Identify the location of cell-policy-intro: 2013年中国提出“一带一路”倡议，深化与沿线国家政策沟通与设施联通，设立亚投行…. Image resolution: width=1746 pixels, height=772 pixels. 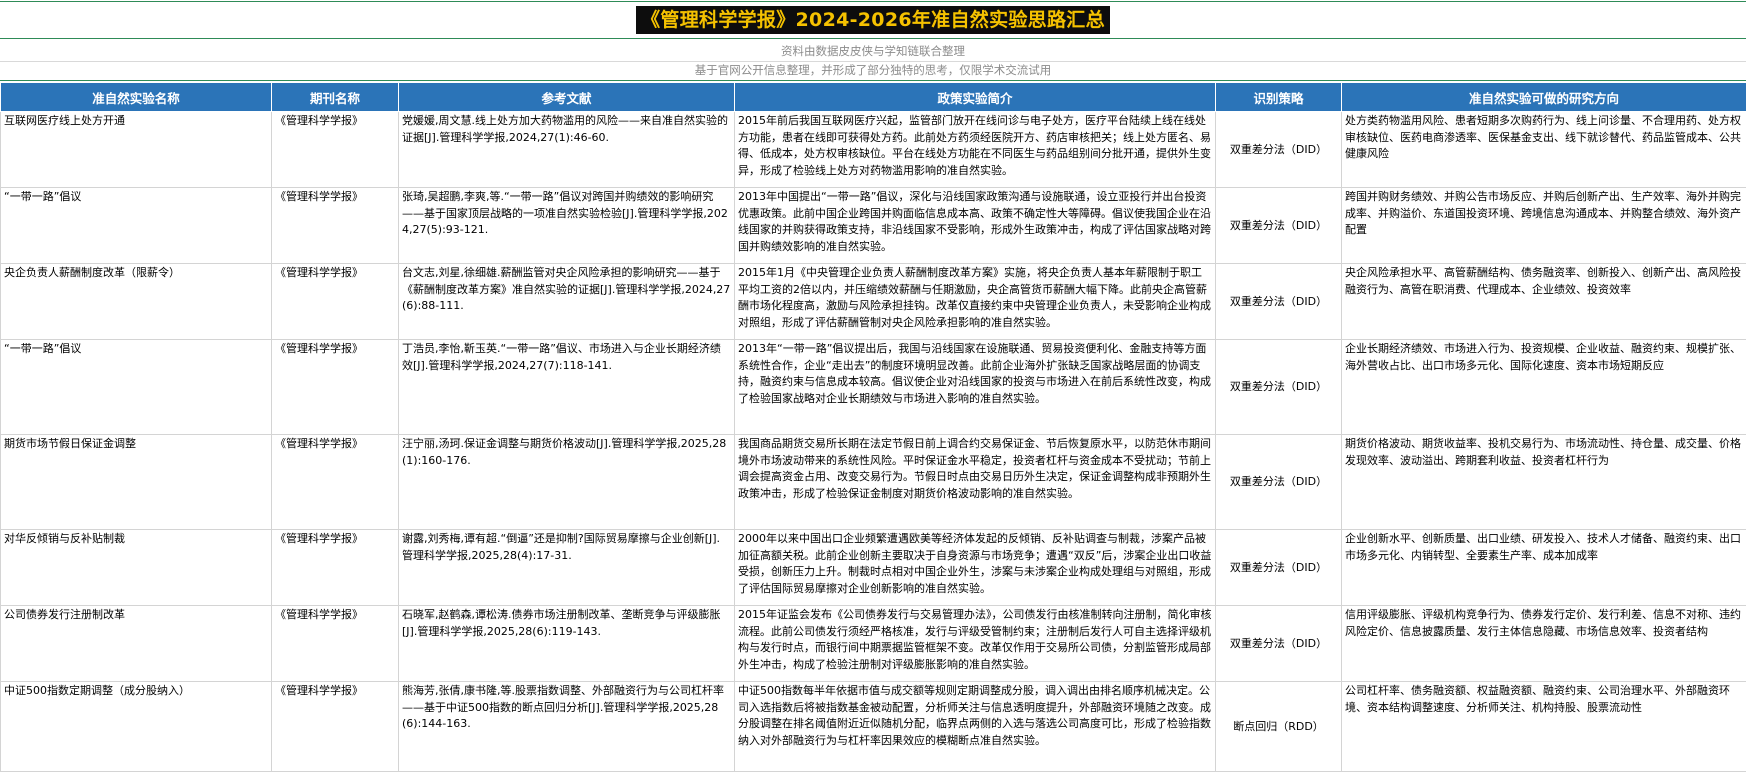
(975, 225).